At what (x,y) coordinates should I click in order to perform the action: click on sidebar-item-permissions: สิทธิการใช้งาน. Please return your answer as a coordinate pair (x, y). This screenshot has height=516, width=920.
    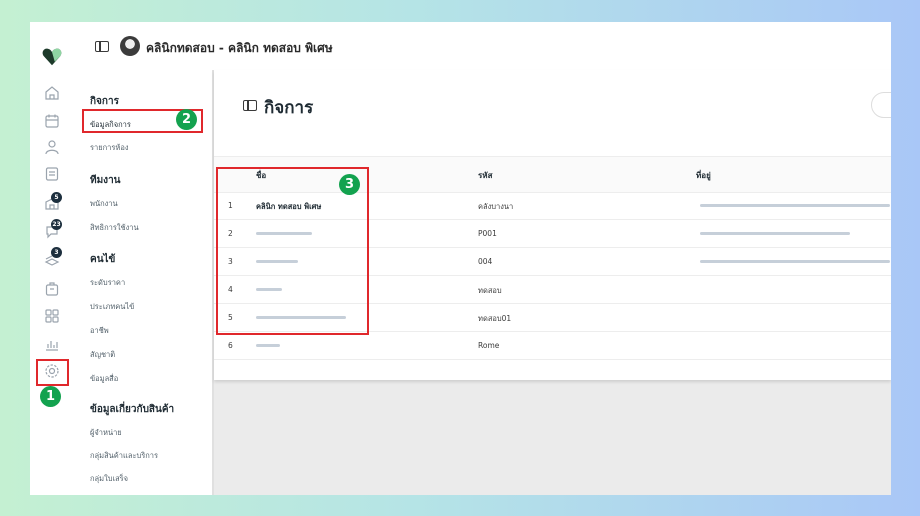
    Looking at the image, I should click on (114, 228).